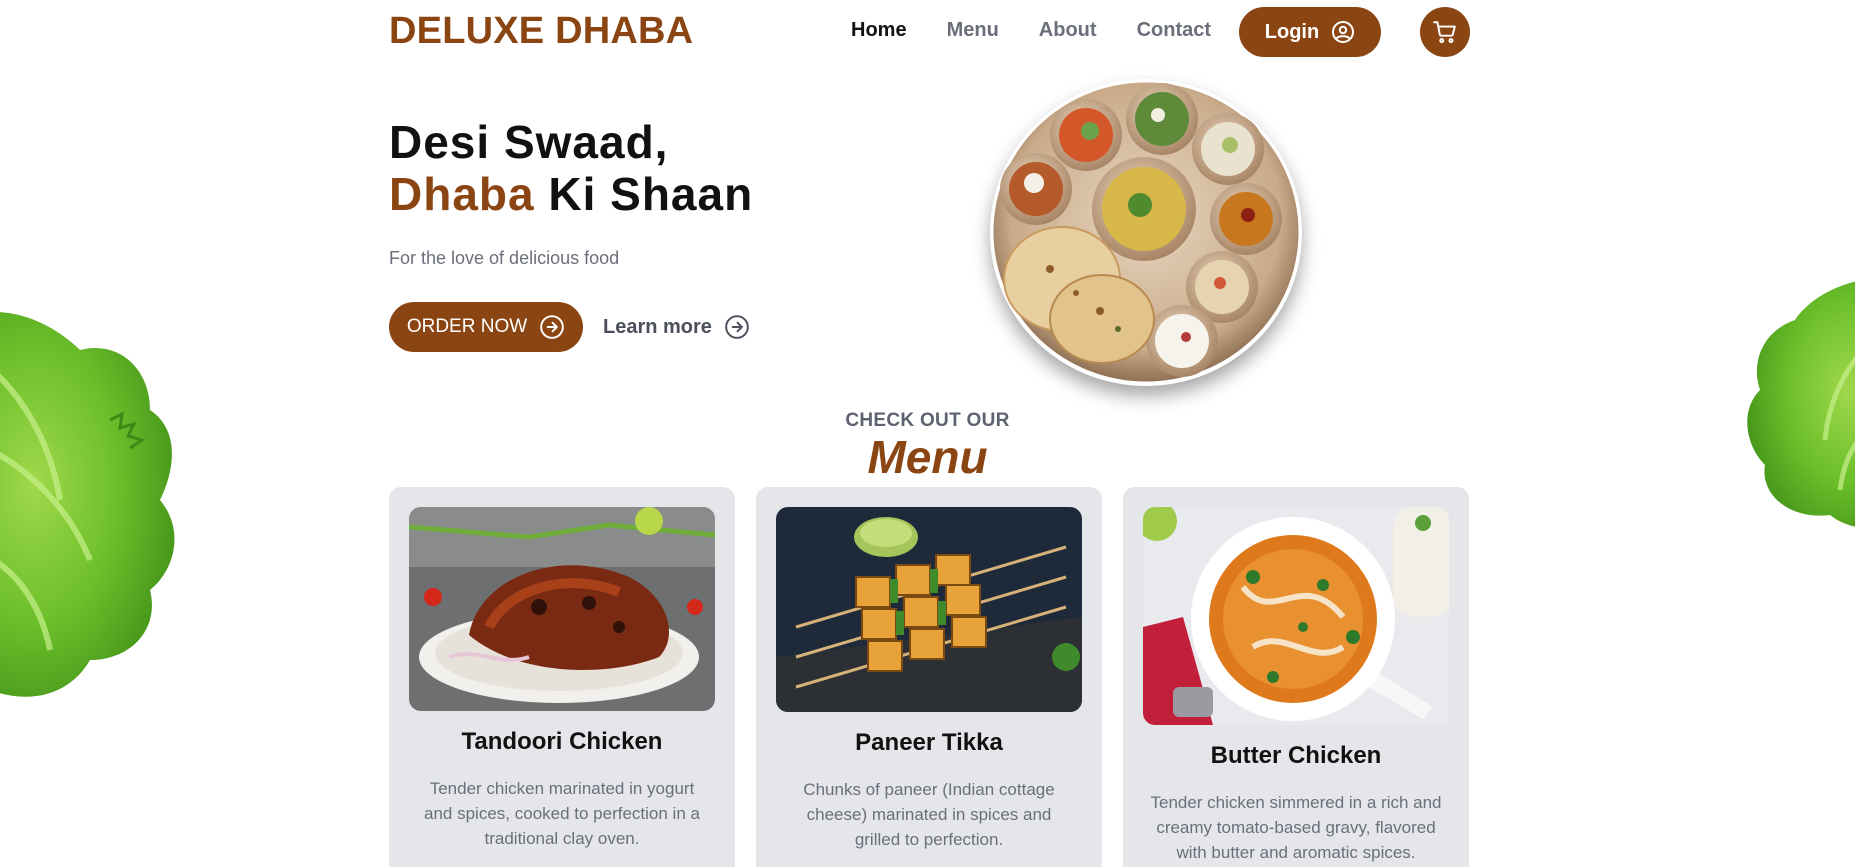 The height and width of the screenshot is (867, 1855). I want to click on learn-more-link: Learn more, so click(676, 327).